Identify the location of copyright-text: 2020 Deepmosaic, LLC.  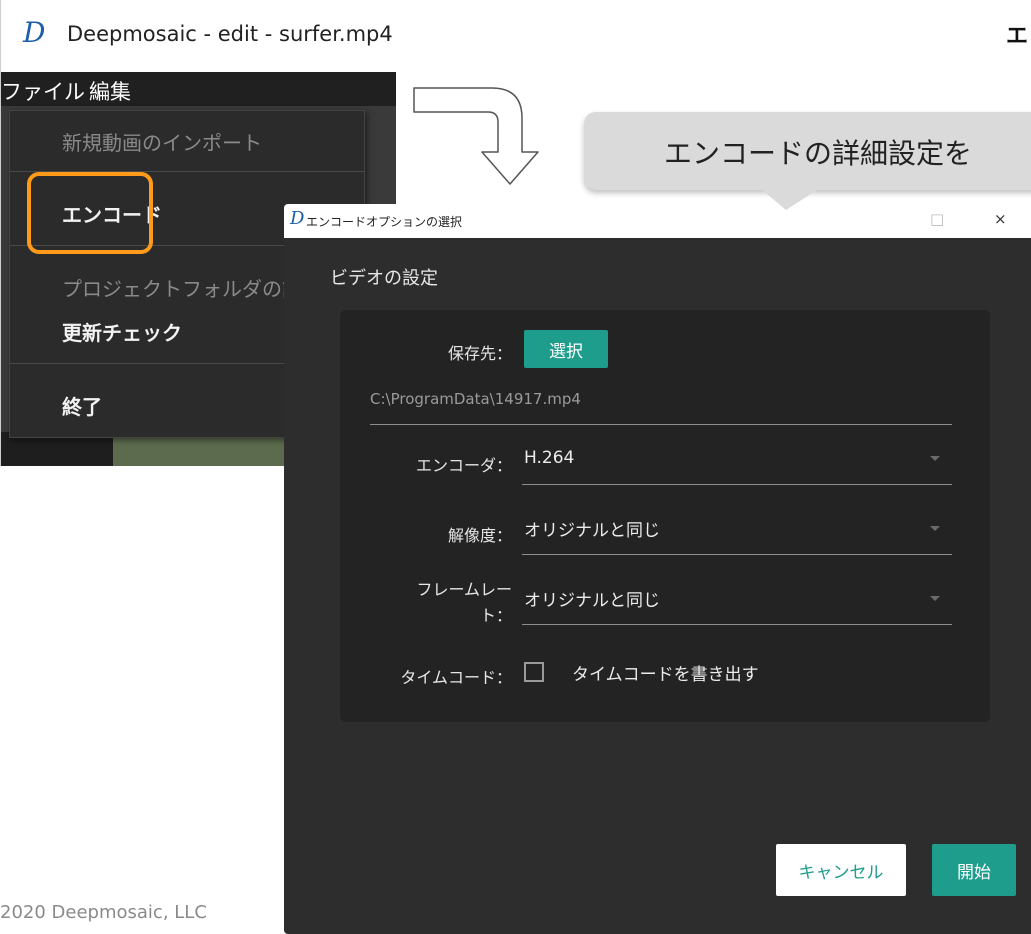
(103, 912).